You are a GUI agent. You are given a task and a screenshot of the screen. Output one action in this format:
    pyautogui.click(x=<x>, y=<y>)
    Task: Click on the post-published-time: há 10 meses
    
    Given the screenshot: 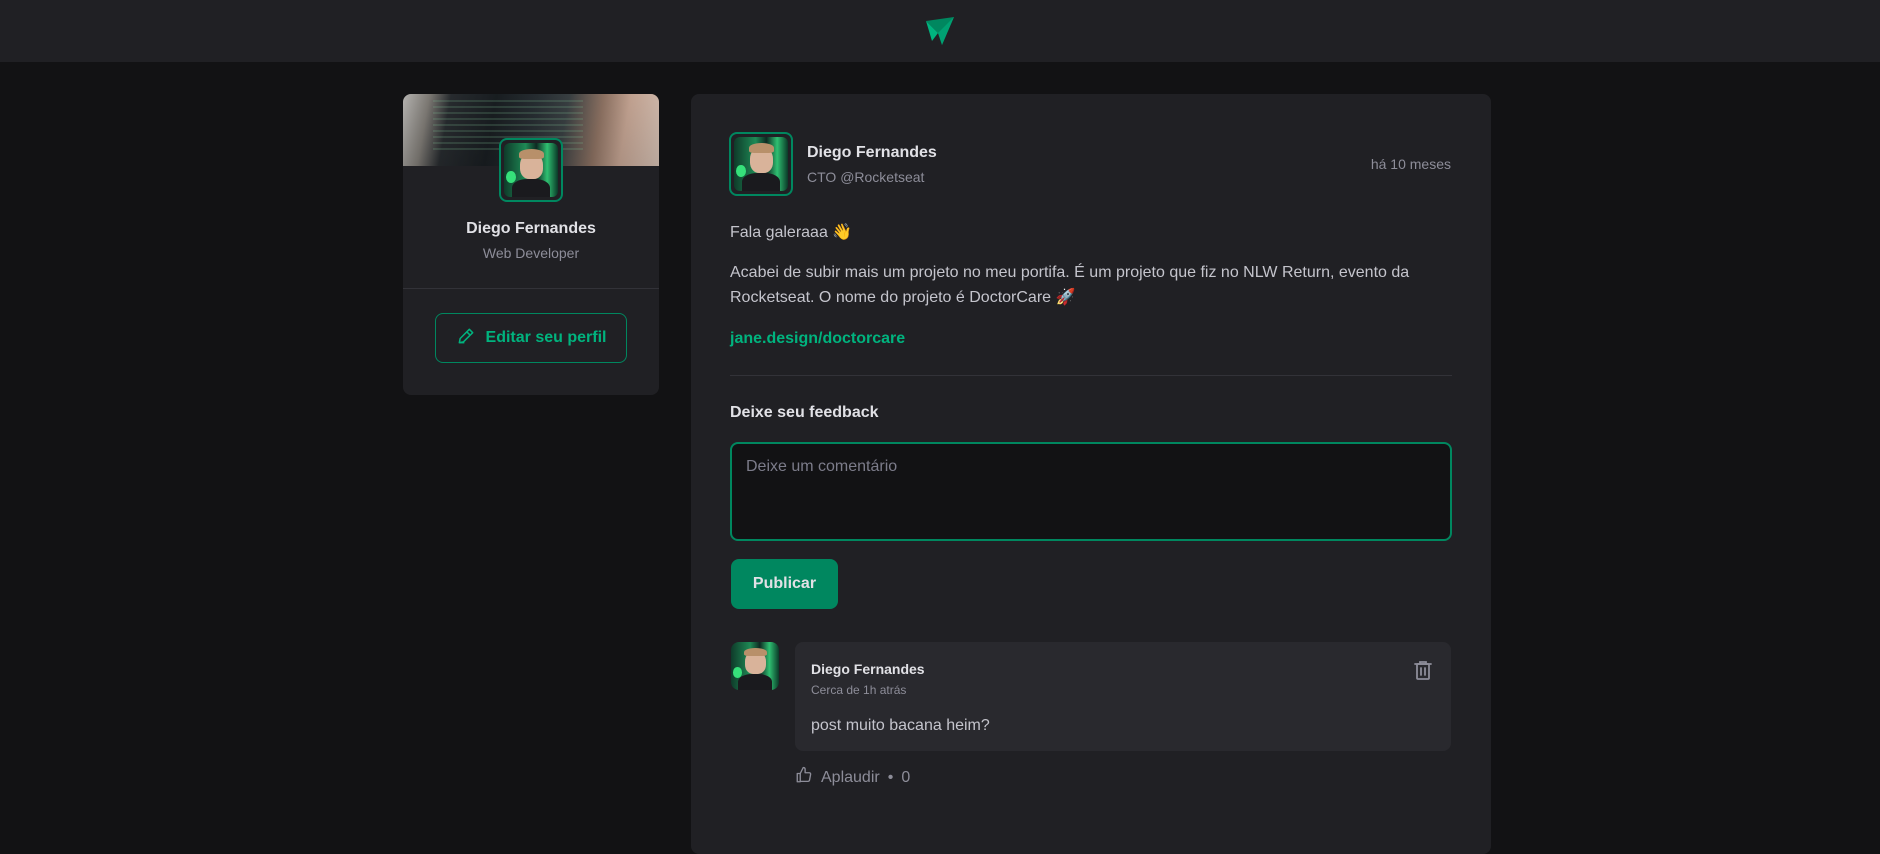 What is the action you would take?
    pyautogui.click(x=1410, y=164)
    